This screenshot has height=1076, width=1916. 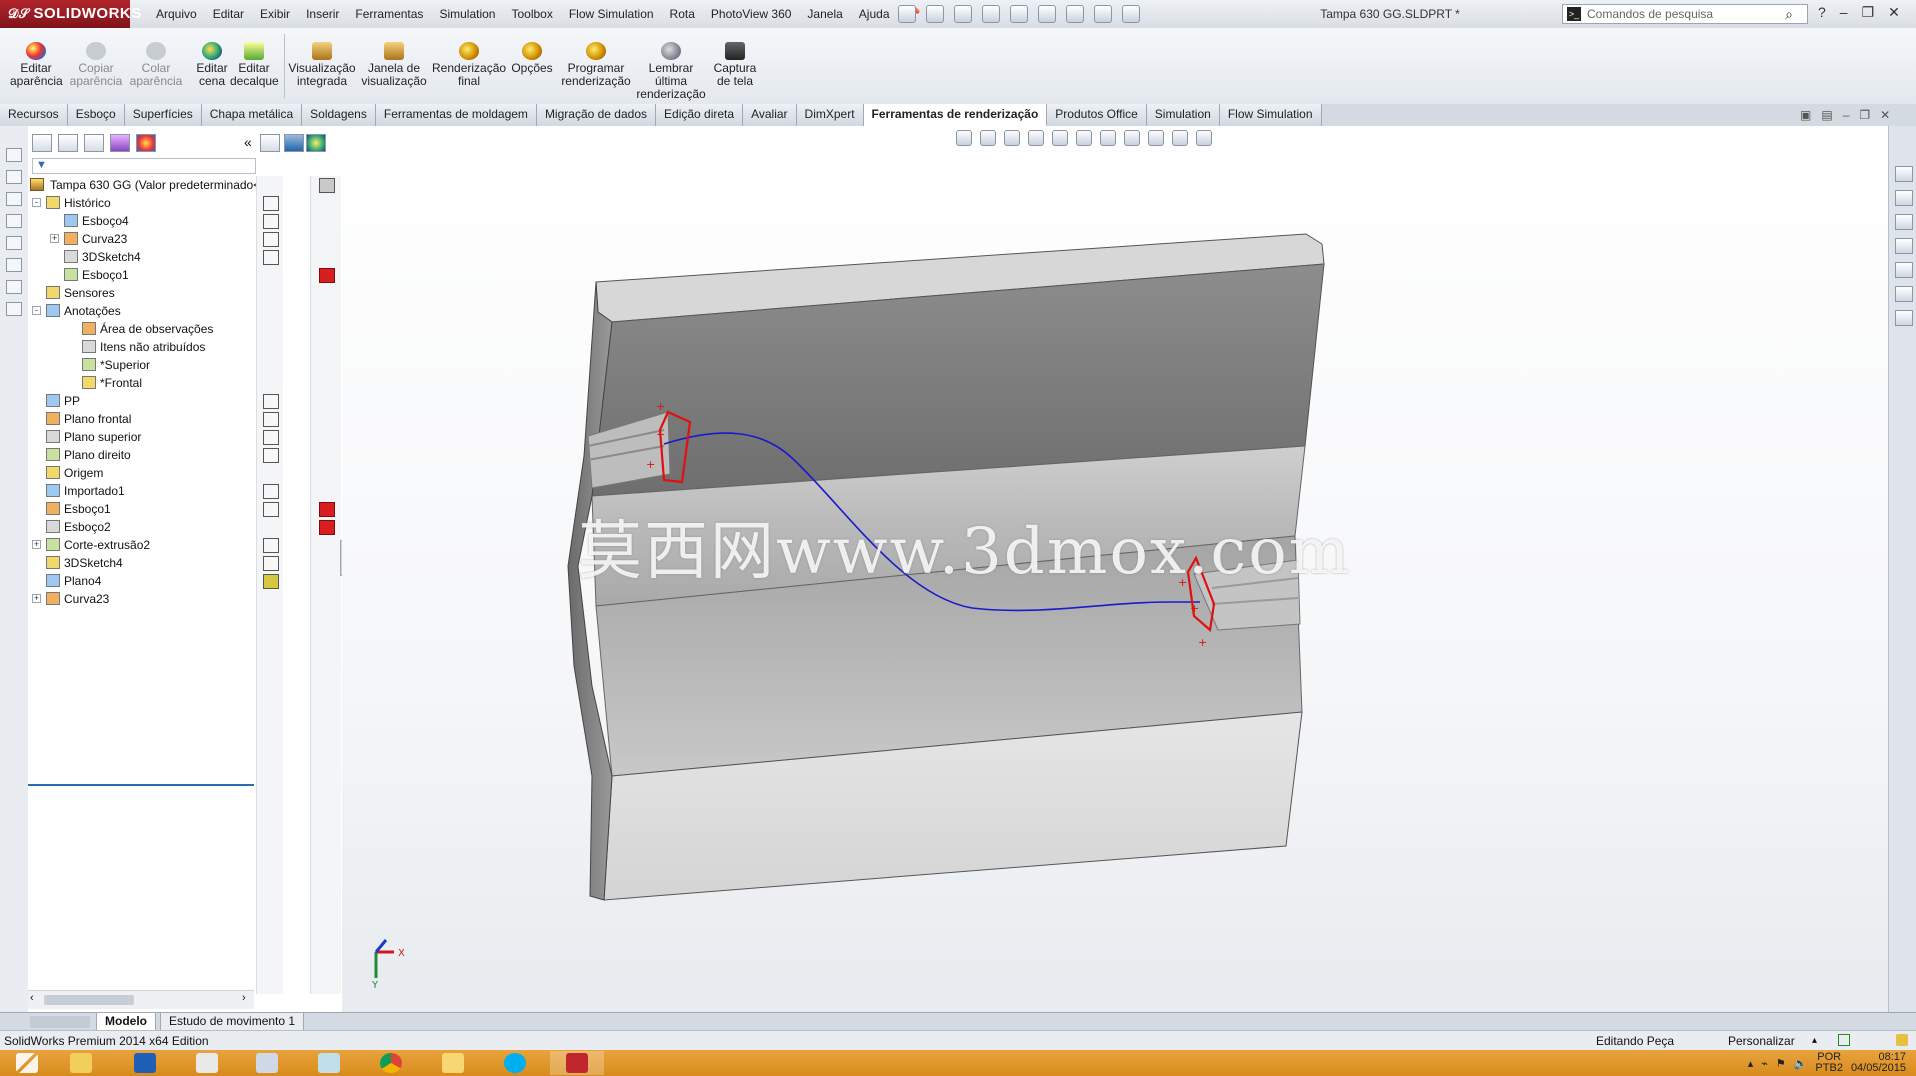 I want to click on tab-flow-simulation: Flow Simulation, so click(x=1270, y=115).